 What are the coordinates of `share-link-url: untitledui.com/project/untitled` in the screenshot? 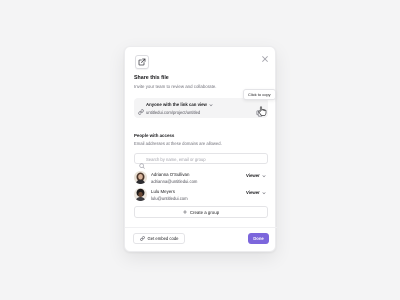 It's located at (173, 112).